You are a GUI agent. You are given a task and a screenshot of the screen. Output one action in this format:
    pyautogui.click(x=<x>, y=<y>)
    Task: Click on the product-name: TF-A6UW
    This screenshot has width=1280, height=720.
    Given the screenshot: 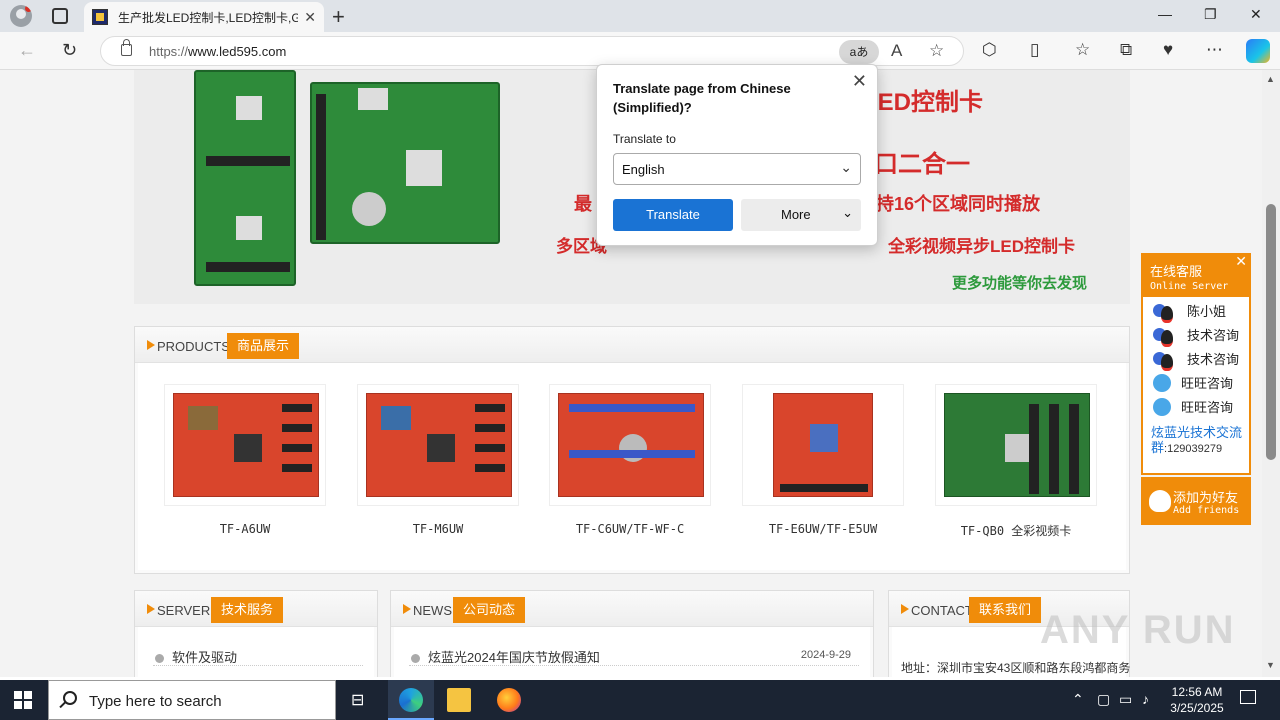 What is the action you would take?
    pyautogui.click(x=245, y=529)
    